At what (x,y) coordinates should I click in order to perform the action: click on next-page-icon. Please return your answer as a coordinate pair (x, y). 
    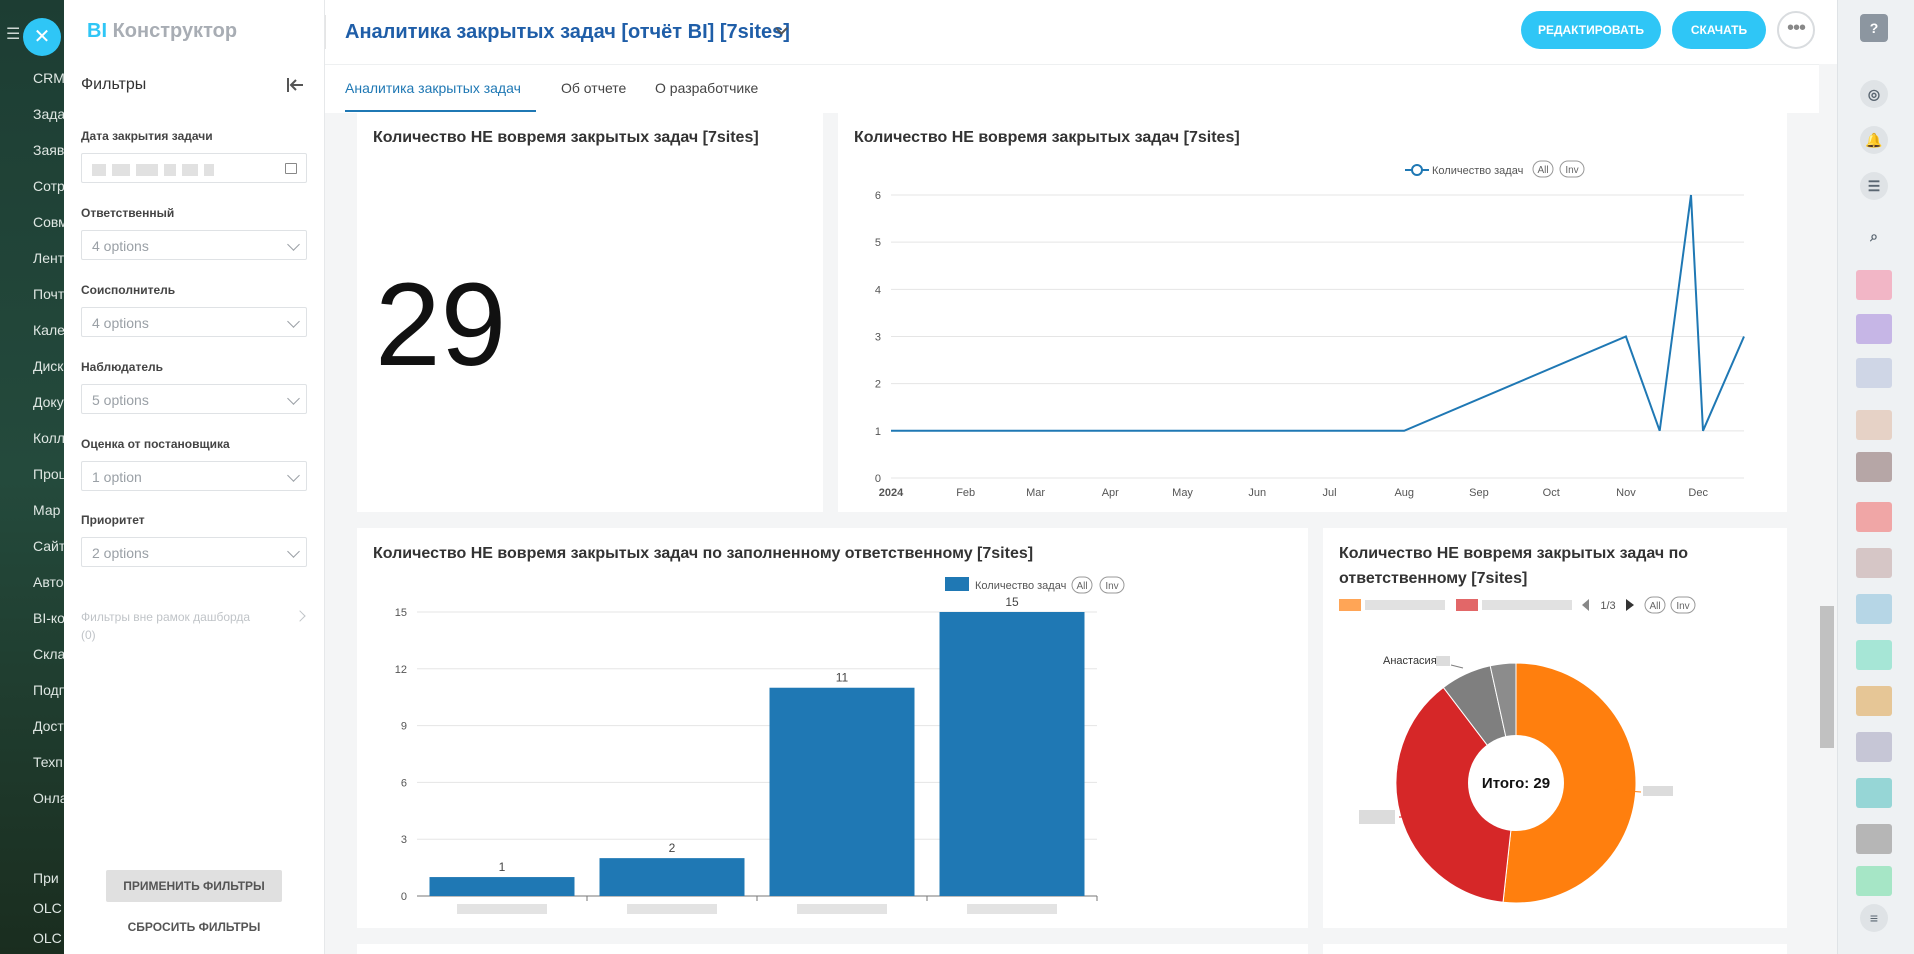
    Looking at the image, I should click on (1630, 605).